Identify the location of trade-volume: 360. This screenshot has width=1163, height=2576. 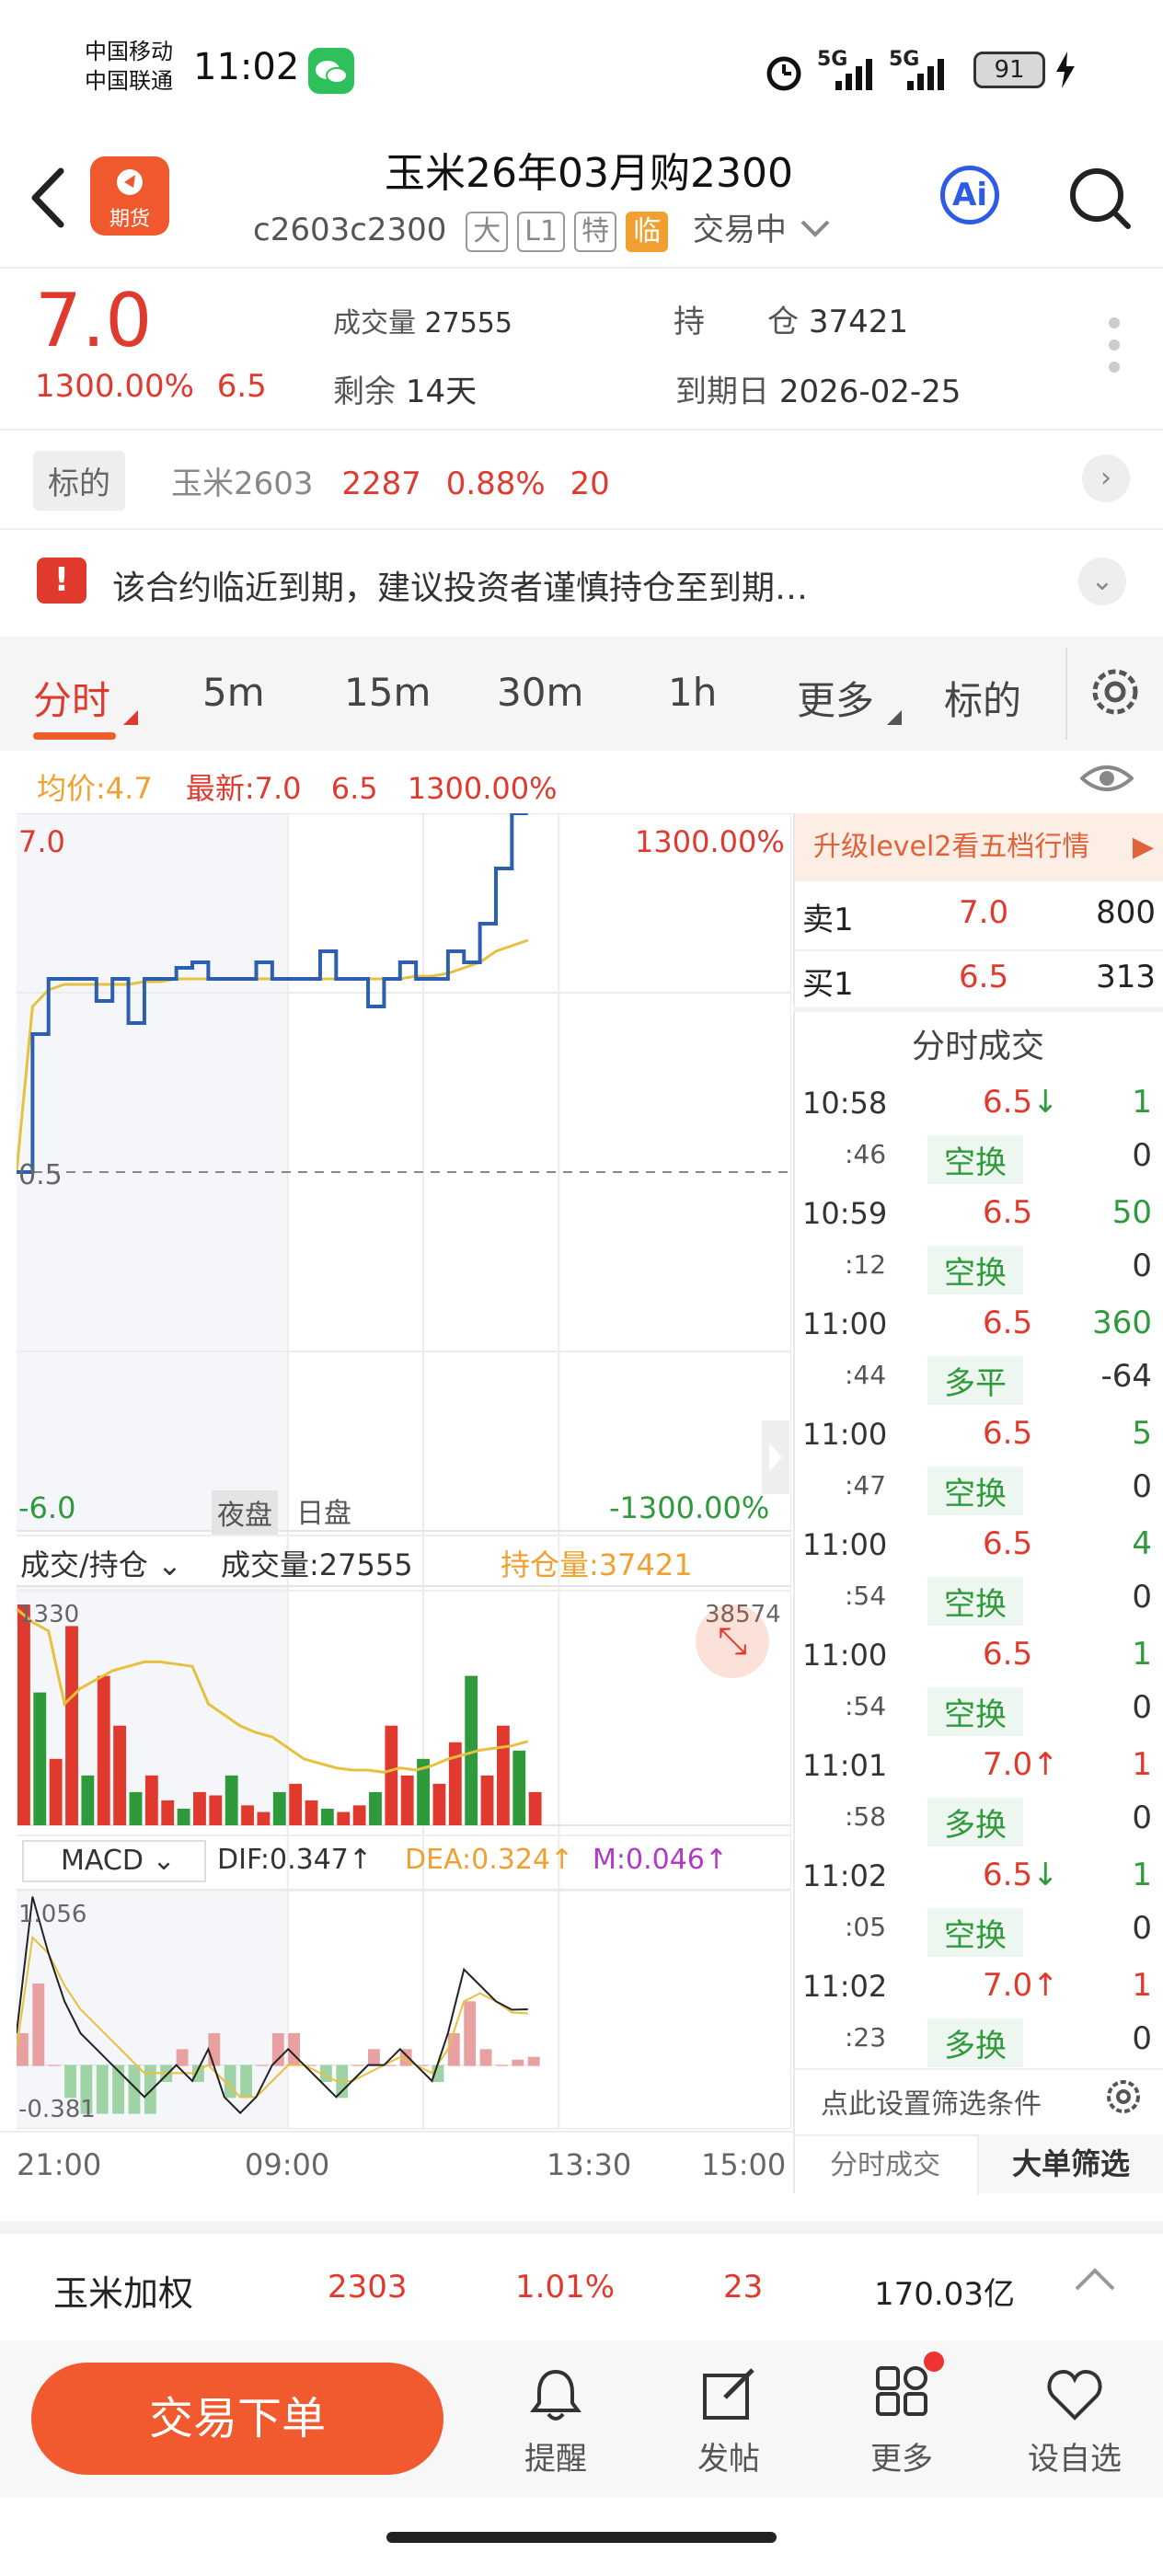
(1122, 1323).